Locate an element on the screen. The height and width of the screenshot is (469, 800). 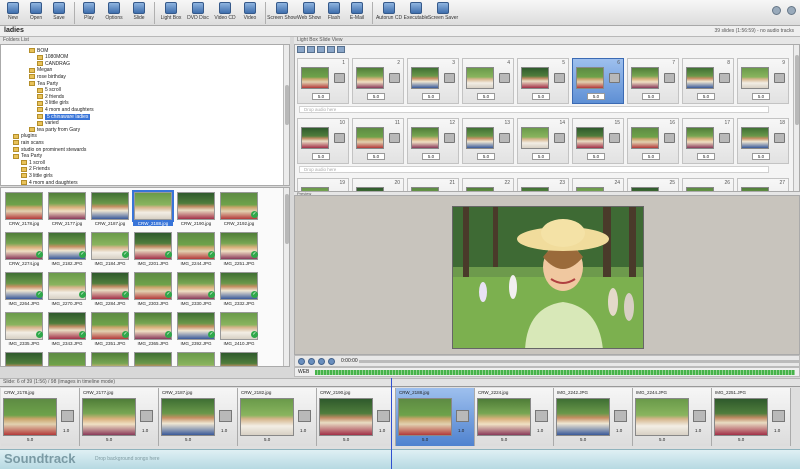
slide-item: 24 is located at coordinates (598, 184).